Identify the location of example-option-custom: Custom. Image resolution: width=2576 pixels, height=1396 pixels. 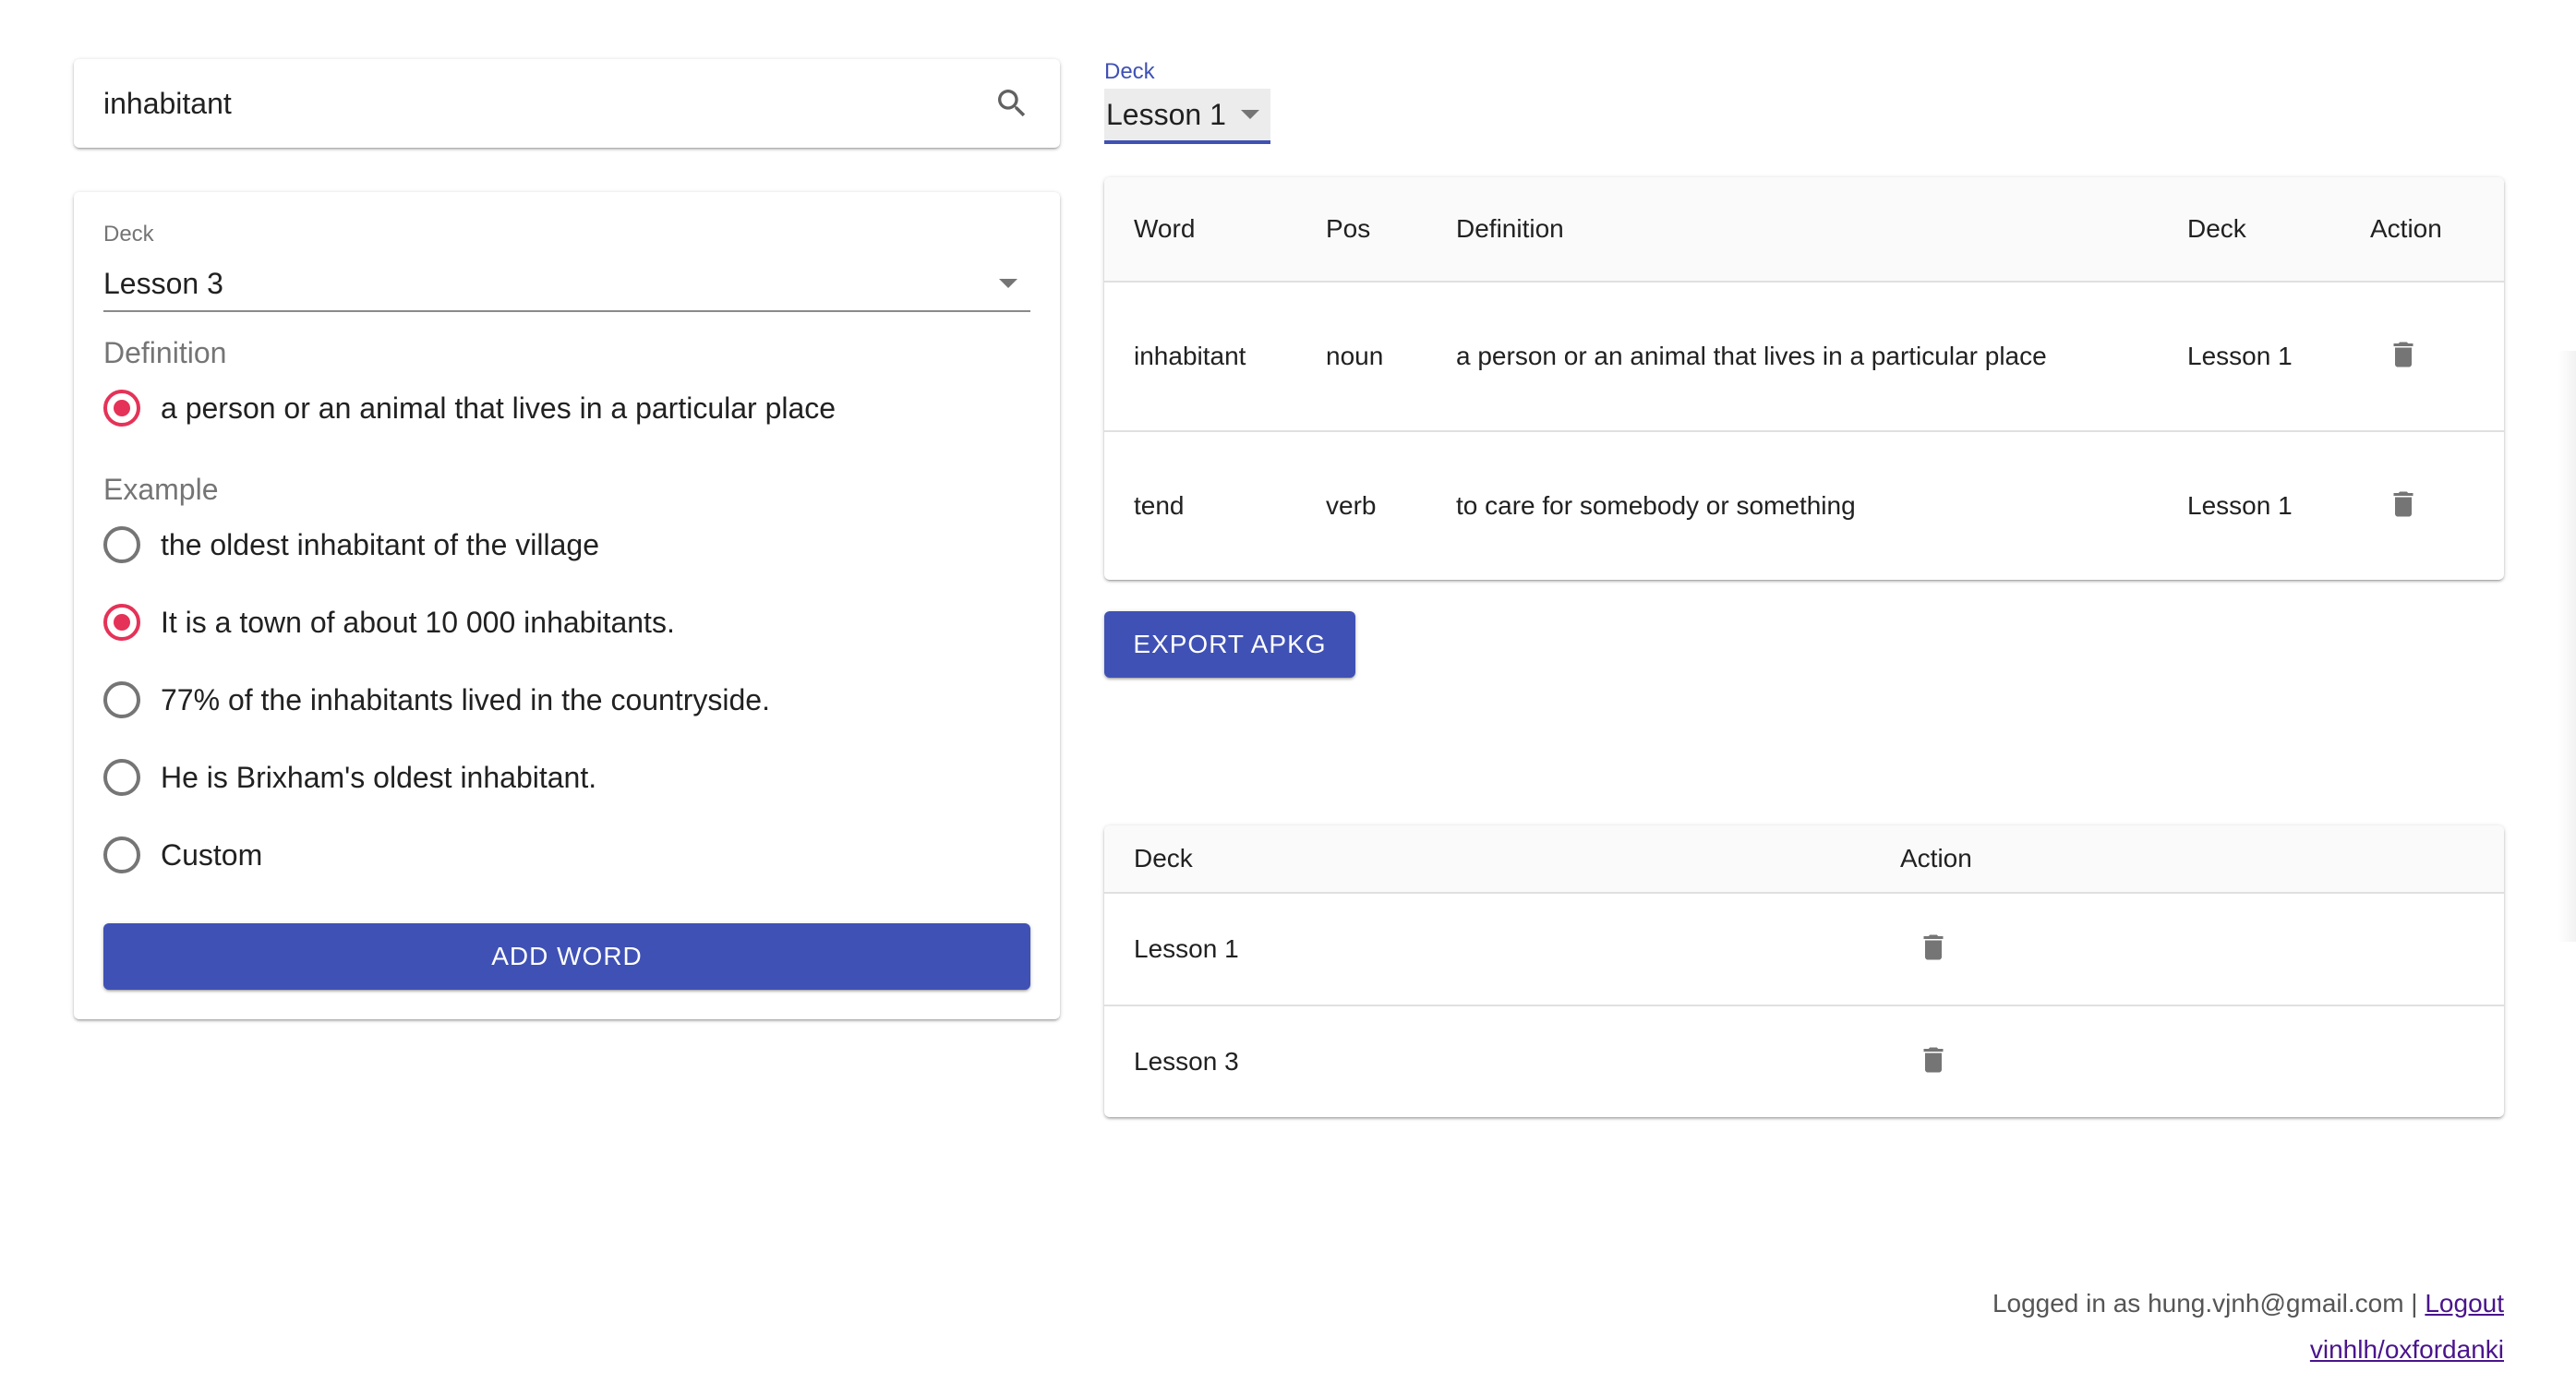
(182, 855).